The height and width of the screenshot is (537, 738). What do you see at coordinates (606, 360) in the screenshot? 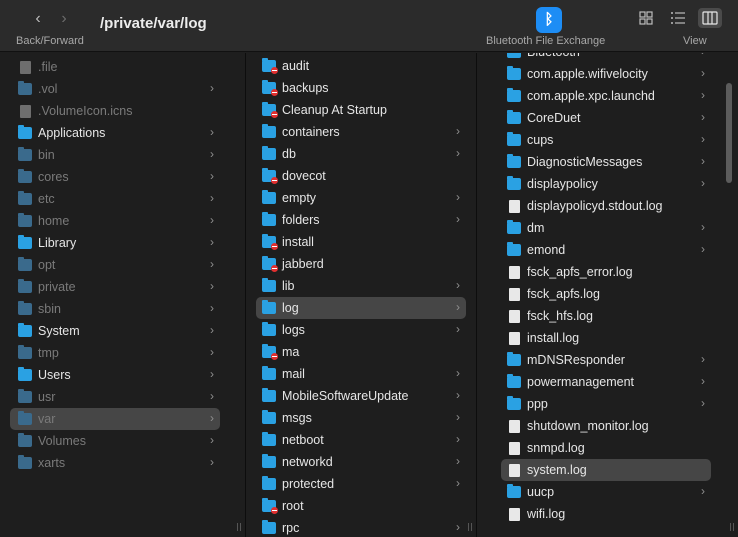
I see `col3-item: mDNSResponder ›` at bounding box center [606, 360].